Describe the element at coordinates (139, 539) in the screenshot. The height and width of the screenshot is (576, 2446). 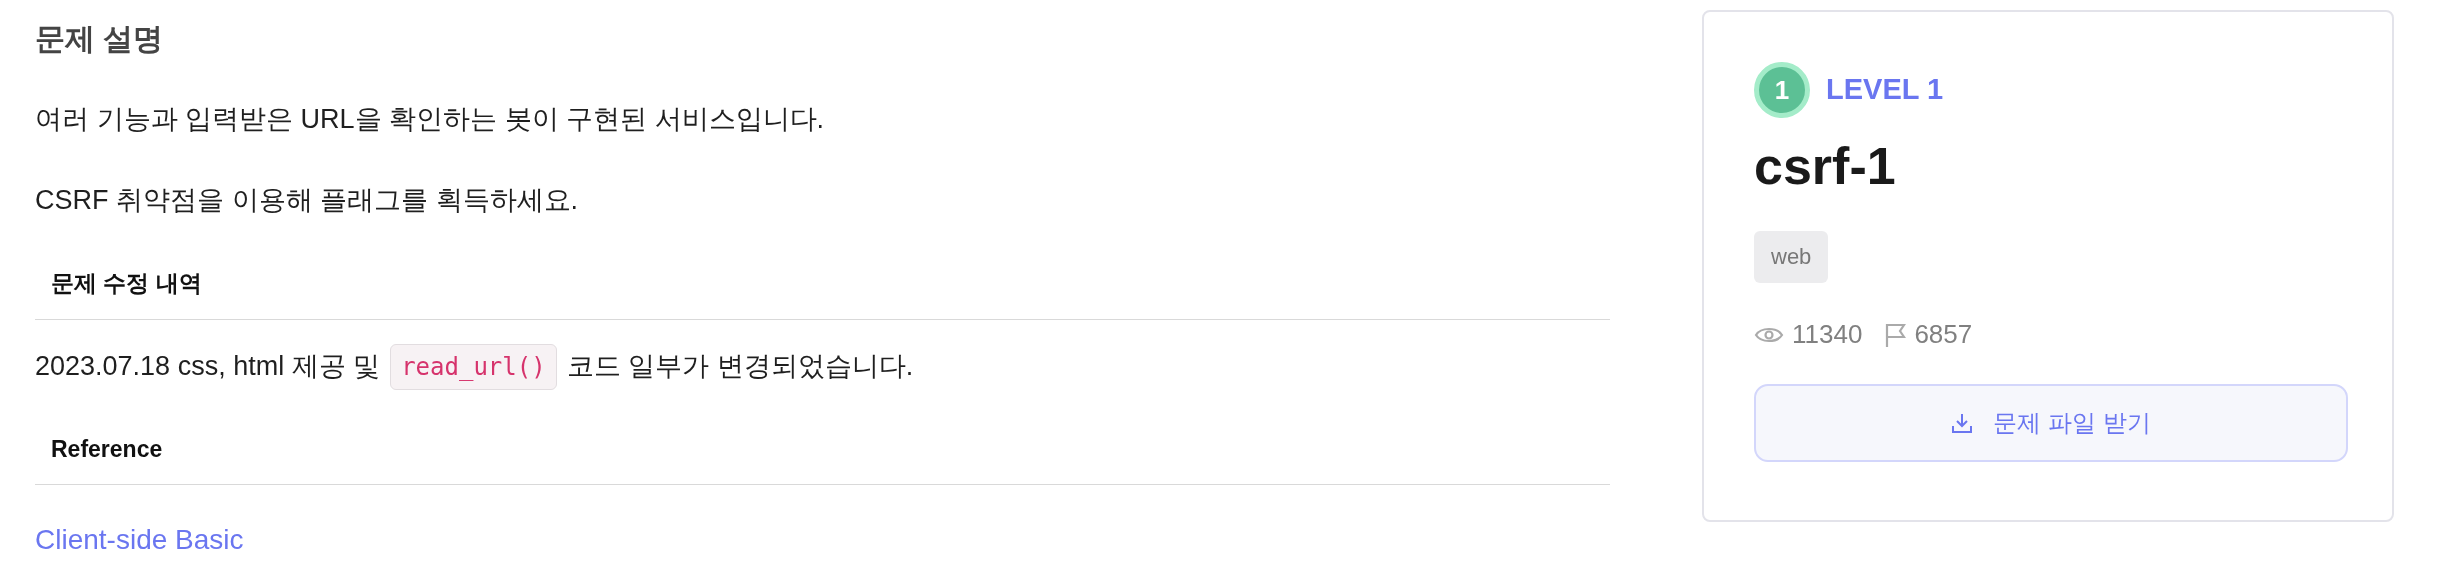
I see `reference-link: Client-side Basic` at that location.